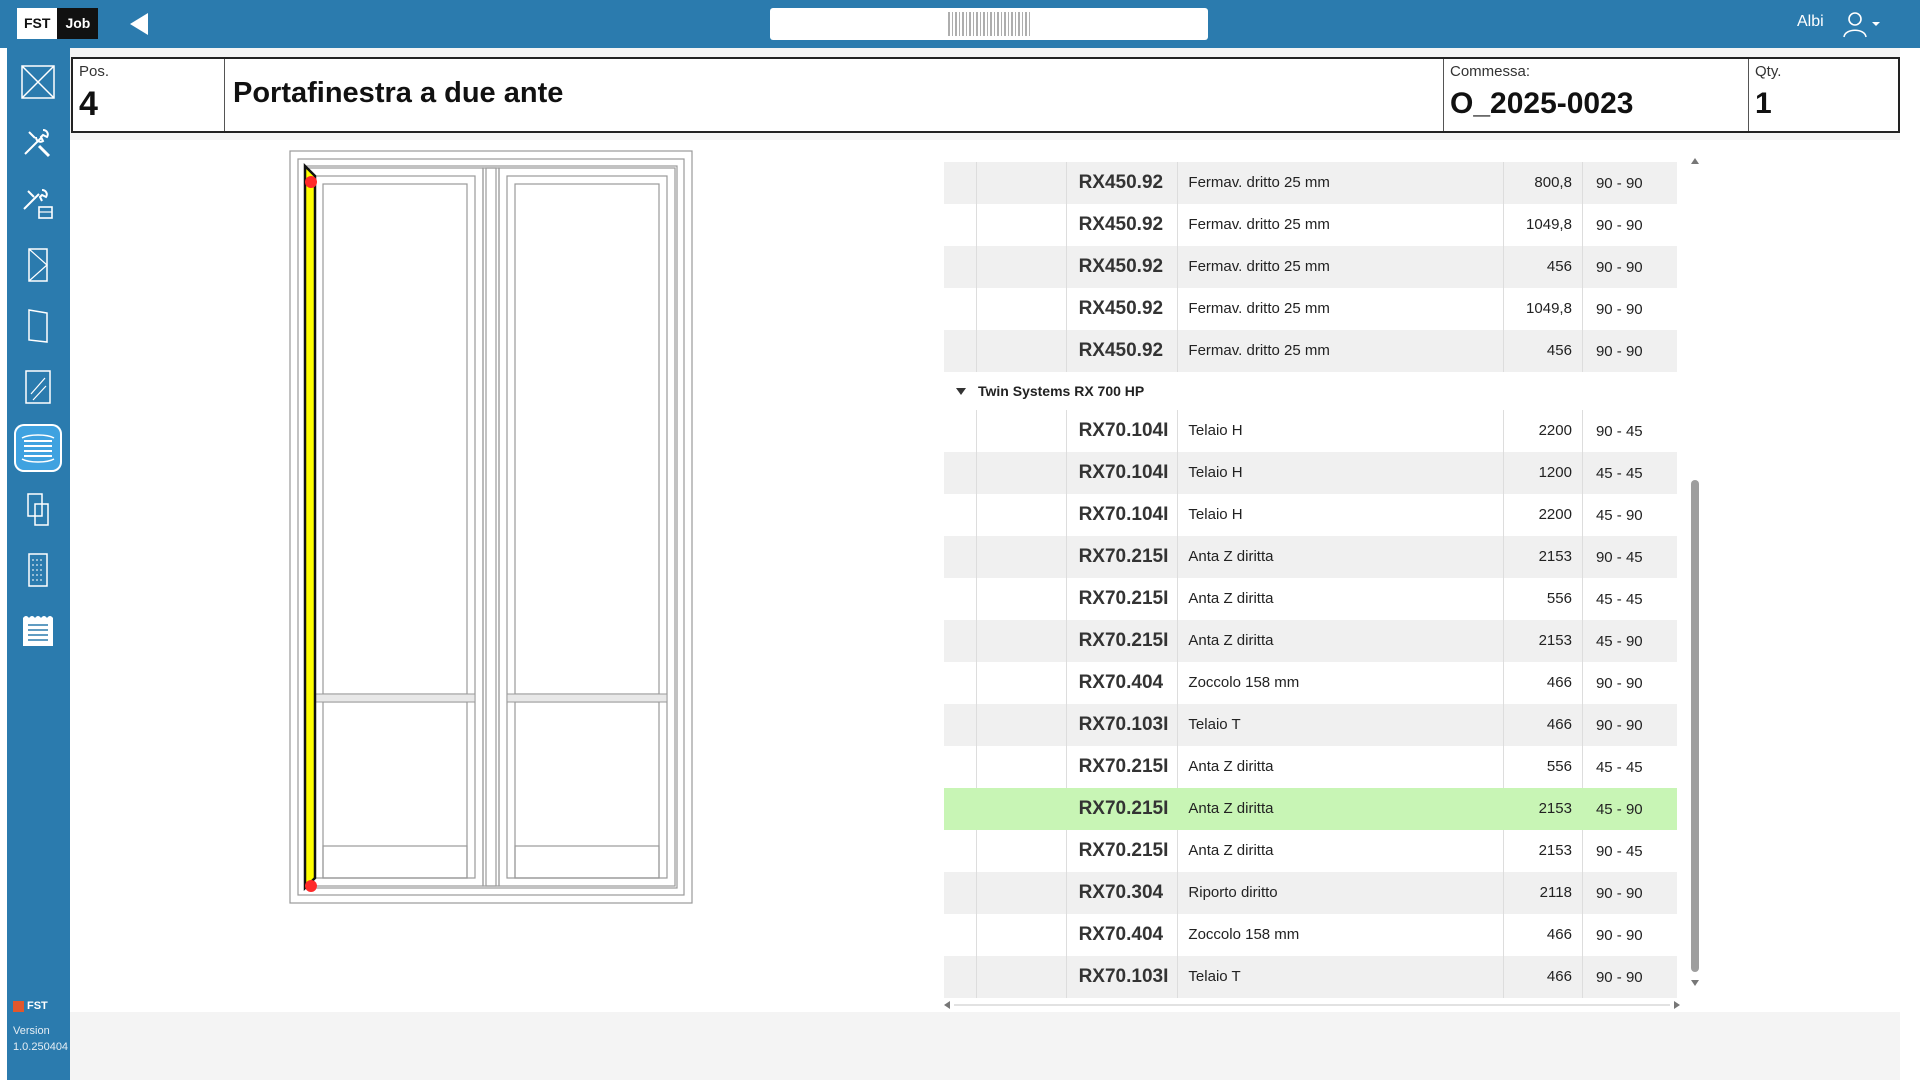 The height and width of the screenshot is (1080, 1920). What do you see at coordinates (1695, 161) in the screenshot?
I see `scroll-up-icon` at bounding box center [1695, 161].